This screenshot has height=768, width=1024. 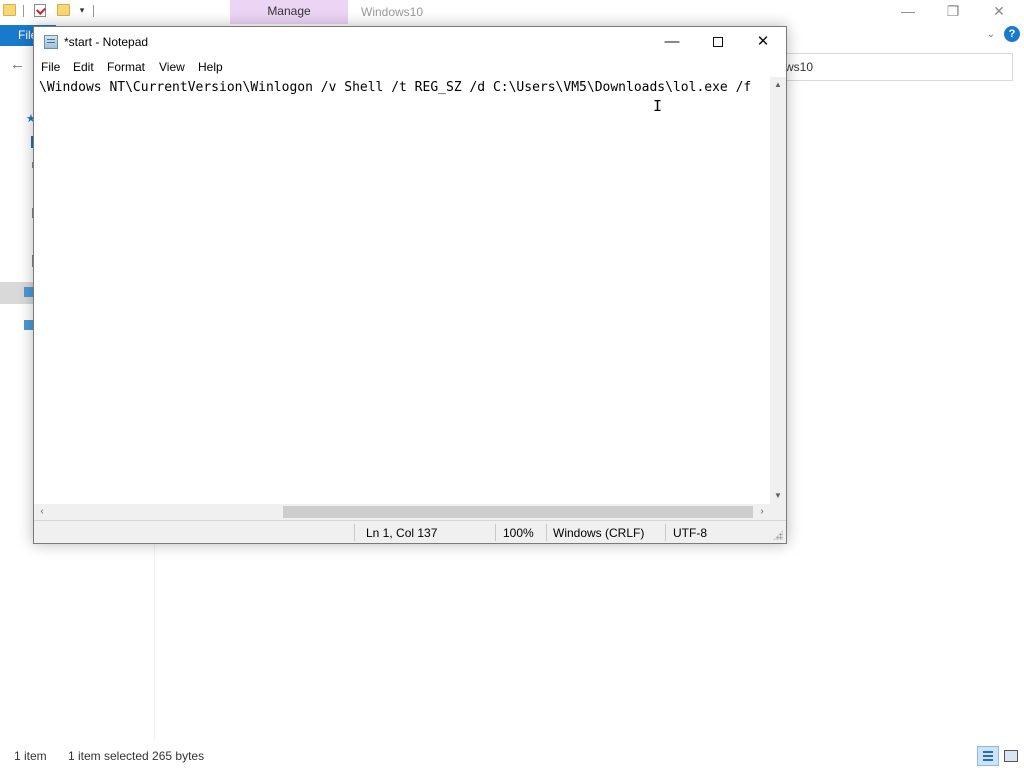 What do you see at coordinates (778, 496) in the screenshot?
I see `scroll-down-arrow-icon: ▼` at bounding box center [778, 496].